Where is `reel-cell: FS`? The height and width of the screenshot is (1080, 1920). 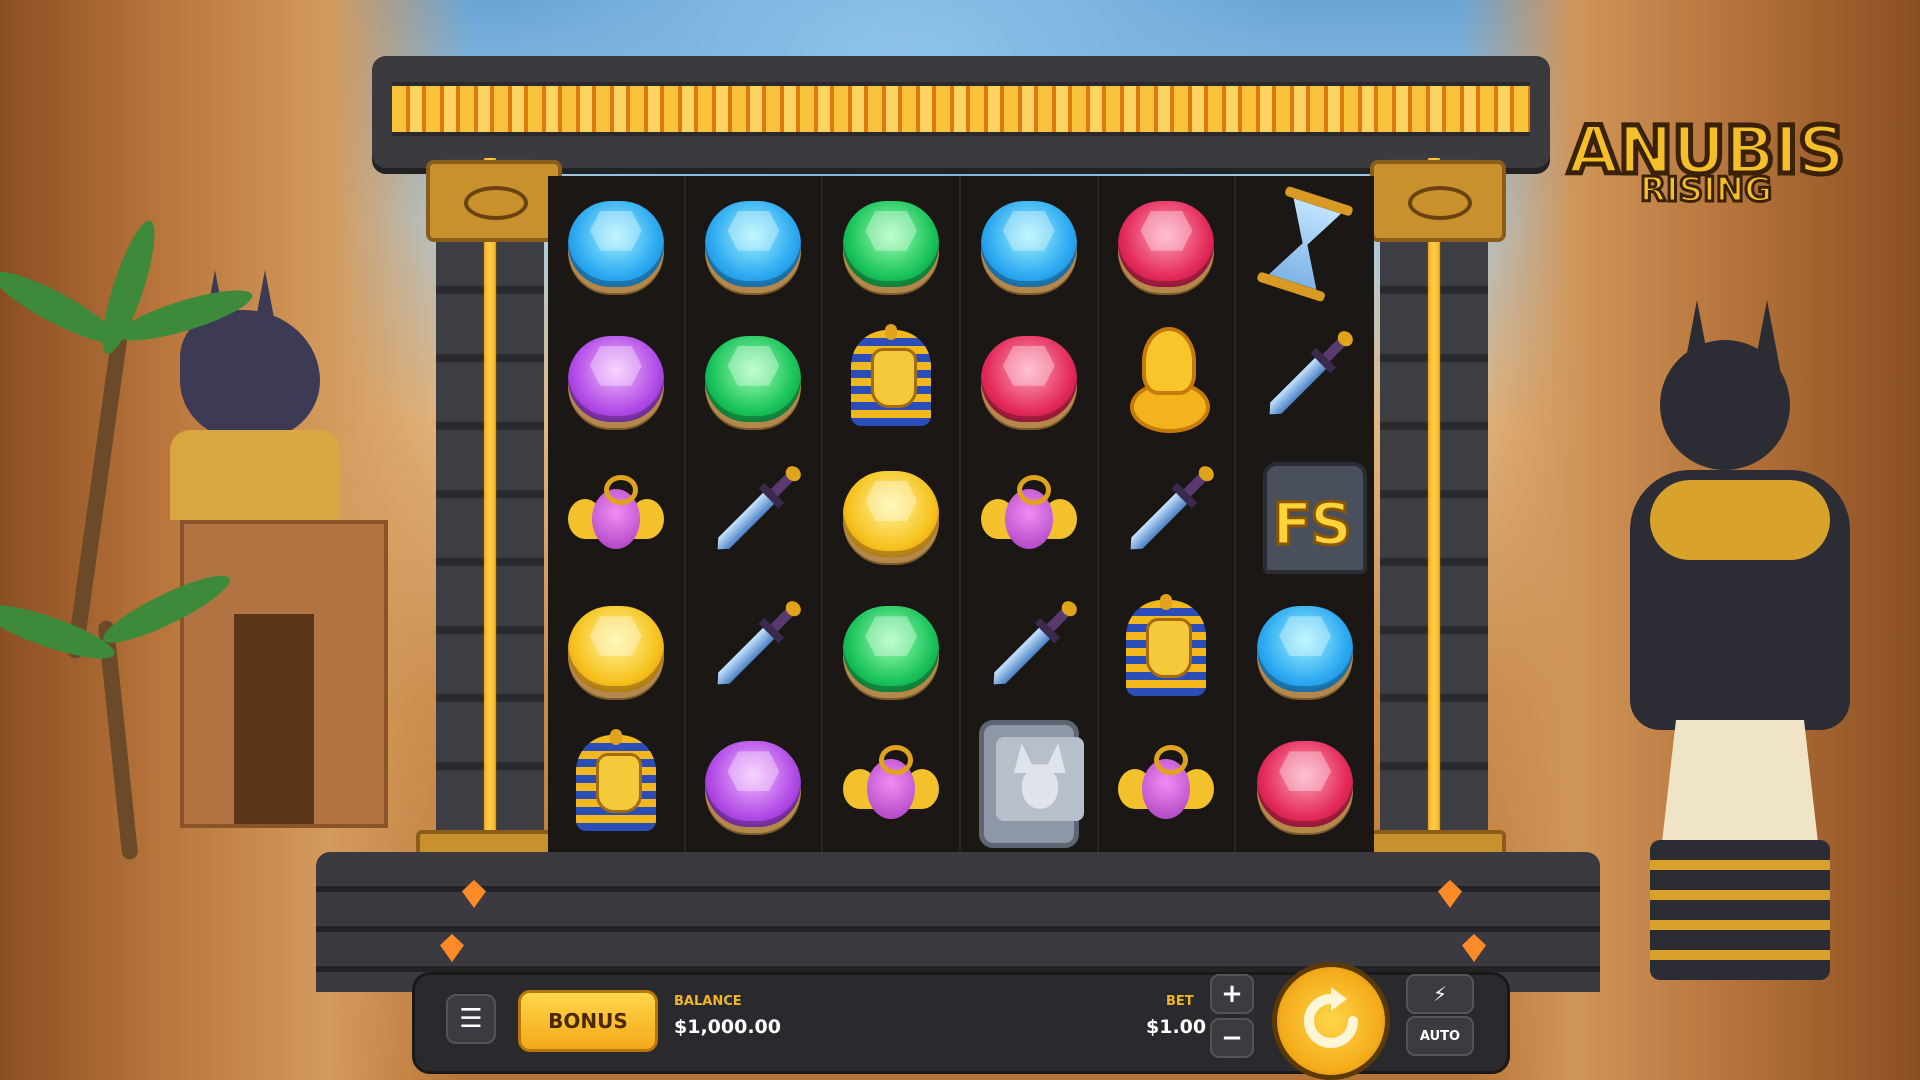 reel-cell: FS is located at coordinates (1305, 513).